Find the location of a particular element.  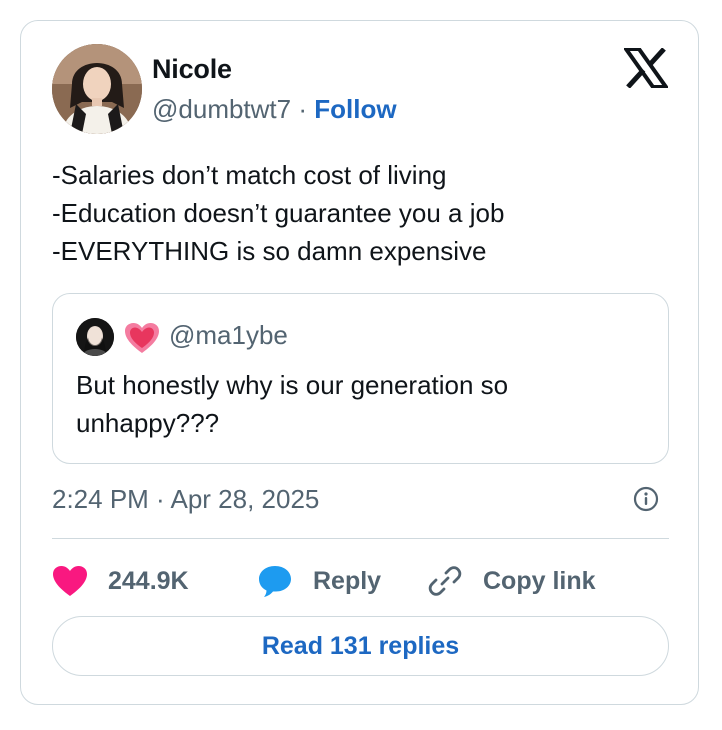

reply-icon is located at coordinates (275, 581).